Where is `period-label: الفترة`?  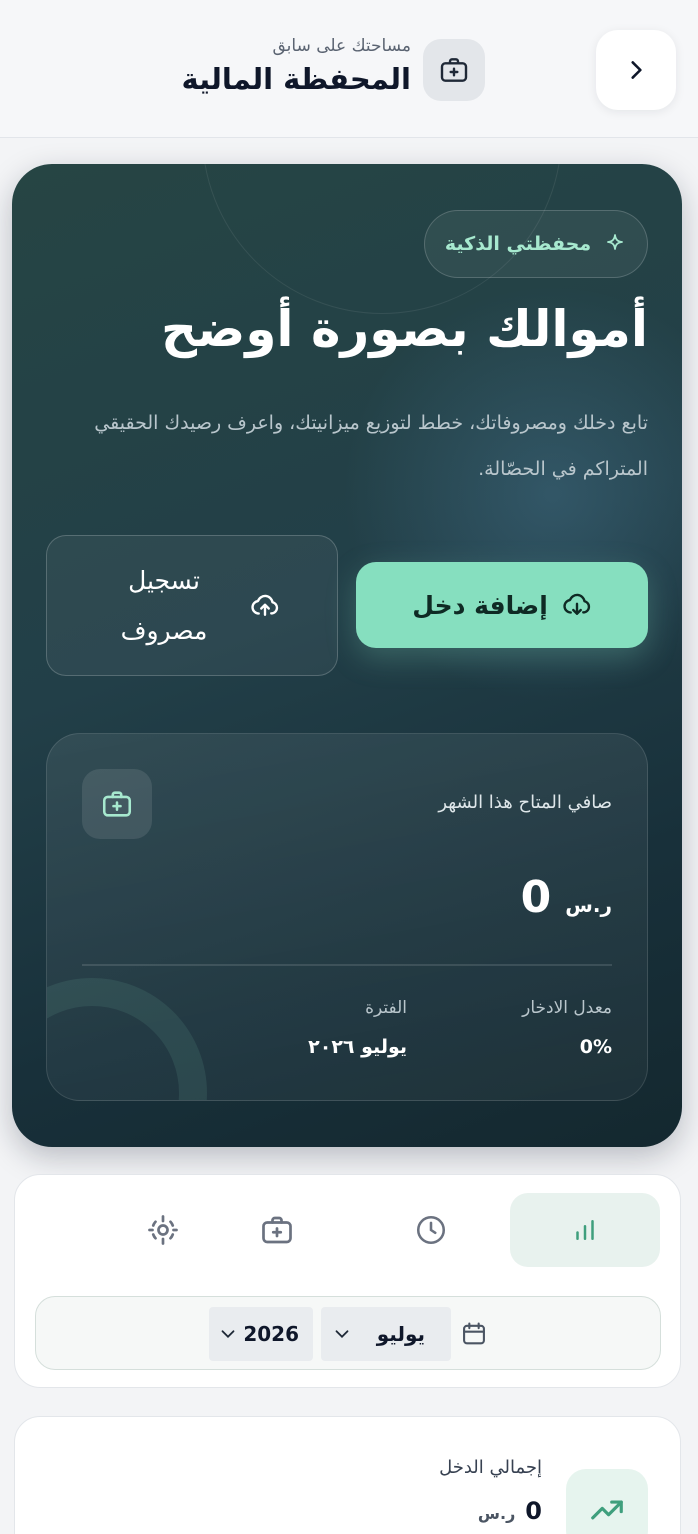 period-label: الفترة is located at coordinates (386, 1008).